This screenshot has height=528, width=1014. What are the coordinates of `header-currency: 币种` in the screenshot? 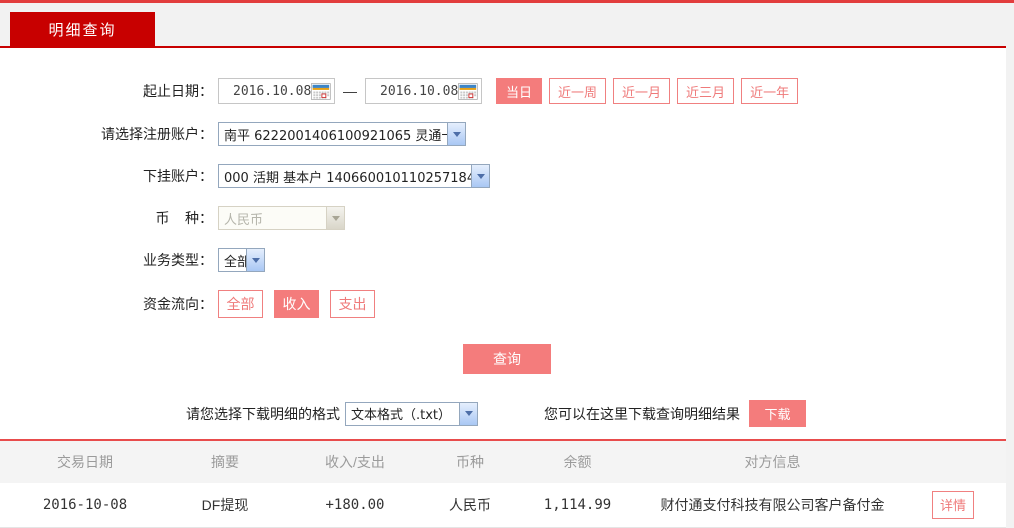 It's located at (470, 461).